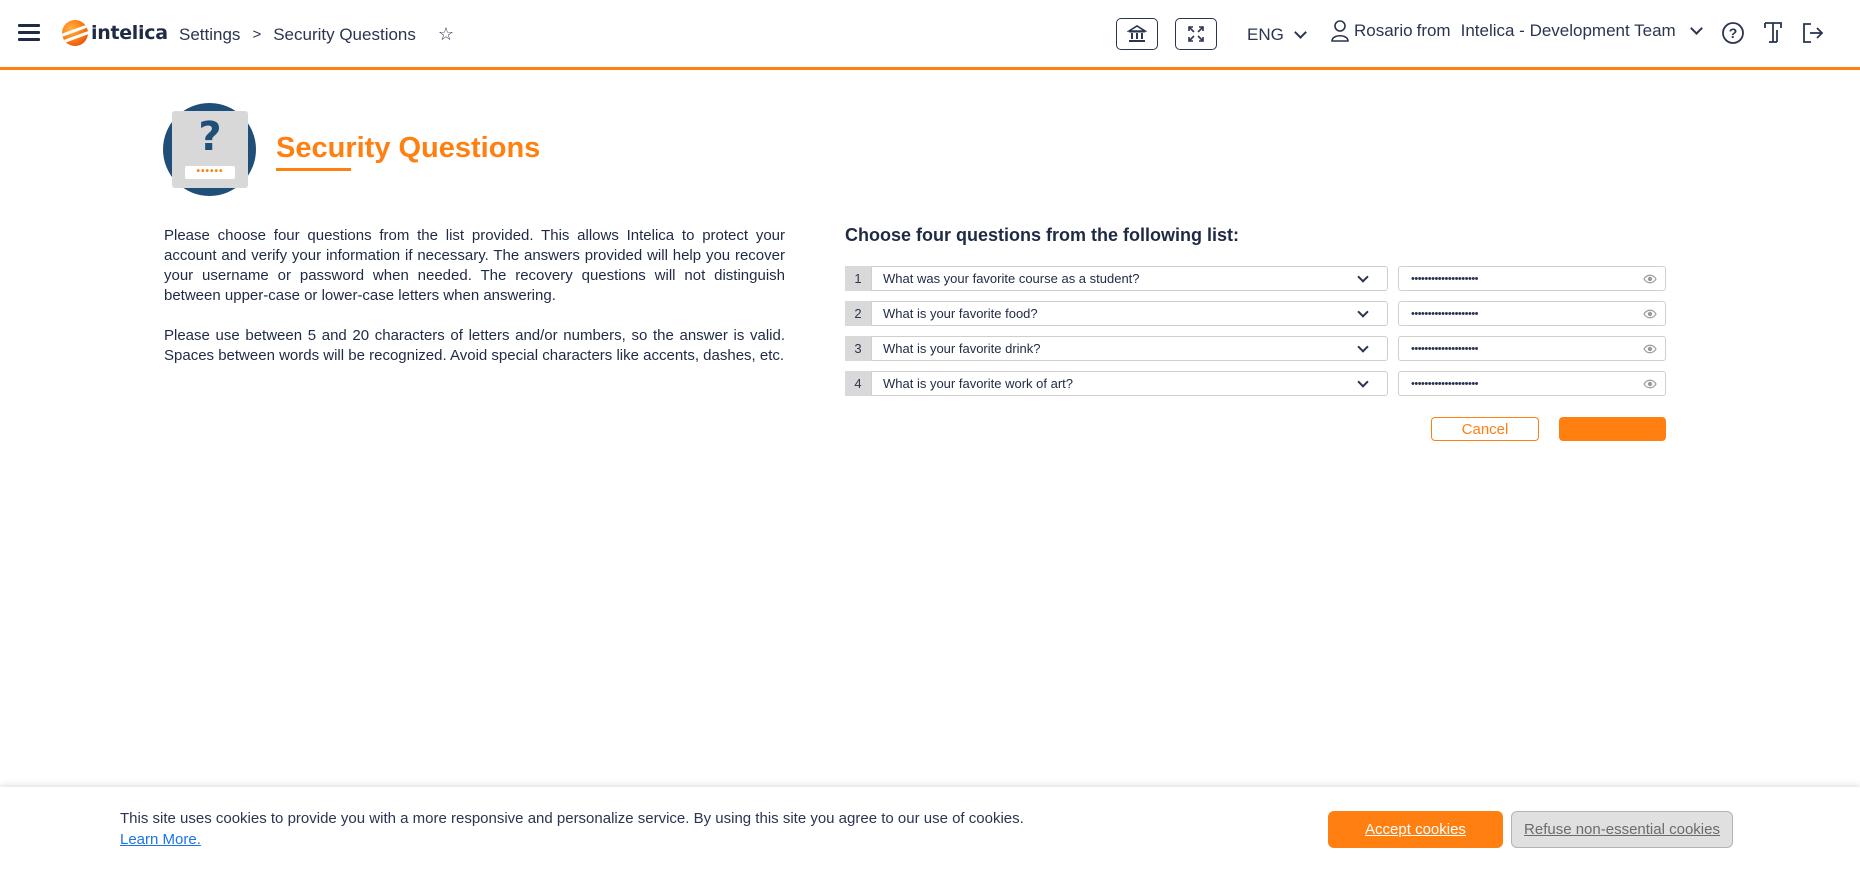  Describe the element at coordinates (29, 33) in the screenshot. I see `menu-icon` at that location.